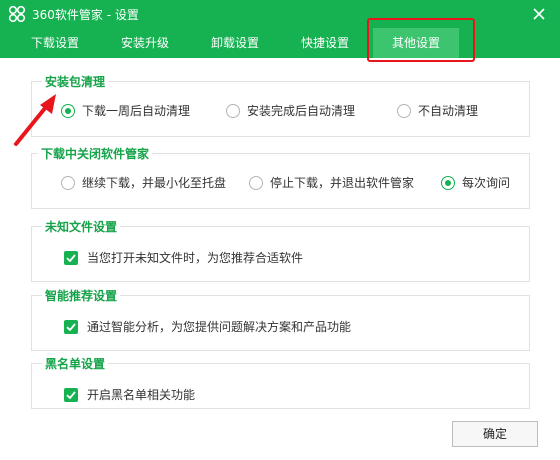 Image resolution: width=560 pixels, height=460 pixels. I want to click on radio-continue-minimize: 继续下载，并最小化至托盘, so click(143, 182).